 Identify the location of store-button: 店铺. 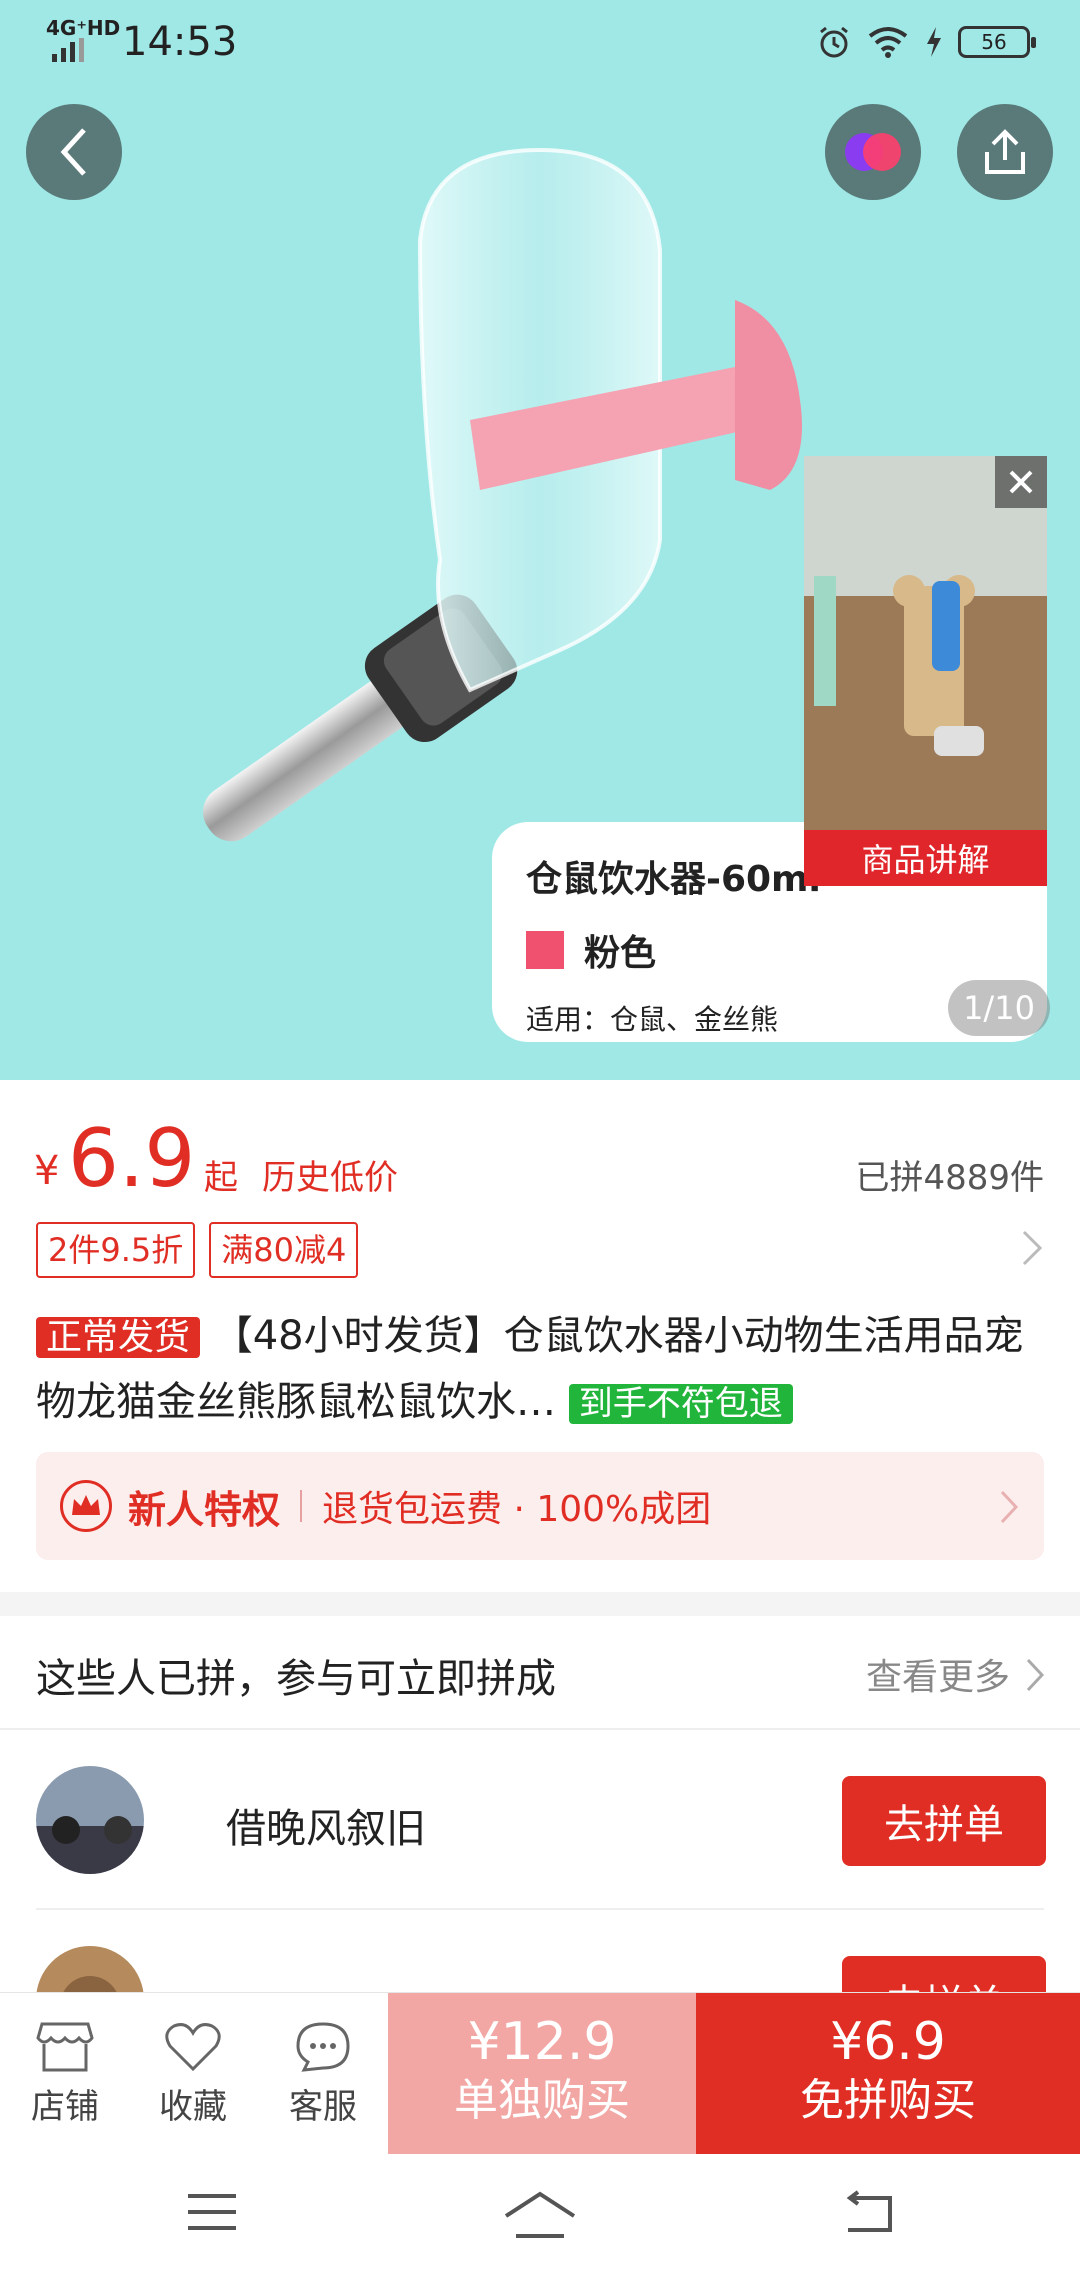
(65, 2071).